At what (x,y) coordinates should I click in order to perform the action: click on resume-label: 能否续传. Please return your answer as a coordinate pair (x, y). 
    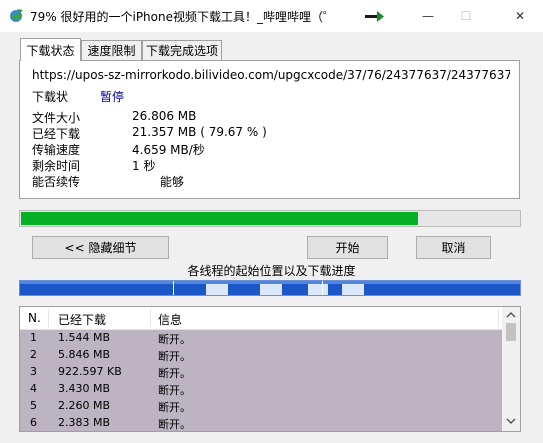
    Looking at the image, I should click on (56, 182).